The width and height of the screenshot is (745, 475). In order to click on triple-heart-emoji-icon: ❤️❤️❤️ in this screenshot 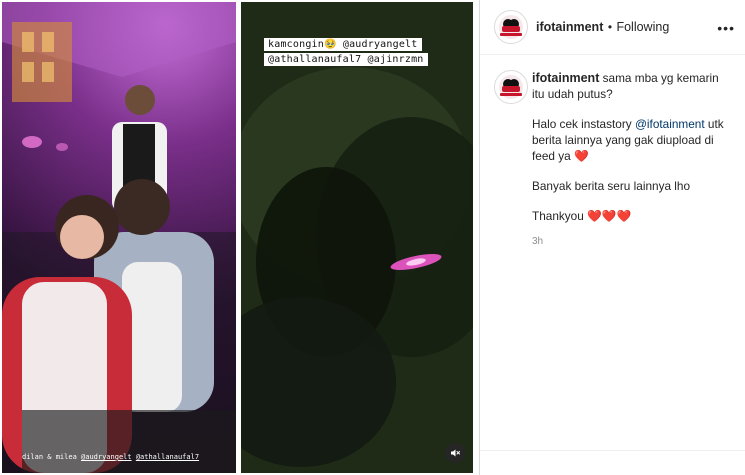, I will do `click(609, 216)`.